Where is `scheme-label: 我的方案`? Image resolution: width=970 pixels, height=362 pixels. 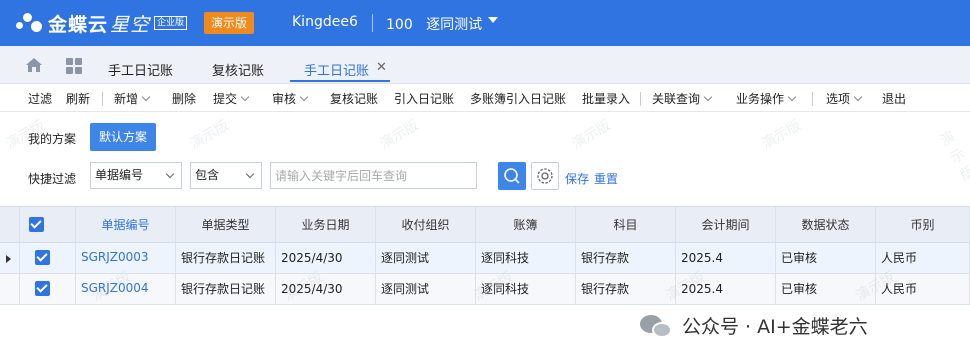
scheme-label: 我的方案 is located at coordinates (52, 139).